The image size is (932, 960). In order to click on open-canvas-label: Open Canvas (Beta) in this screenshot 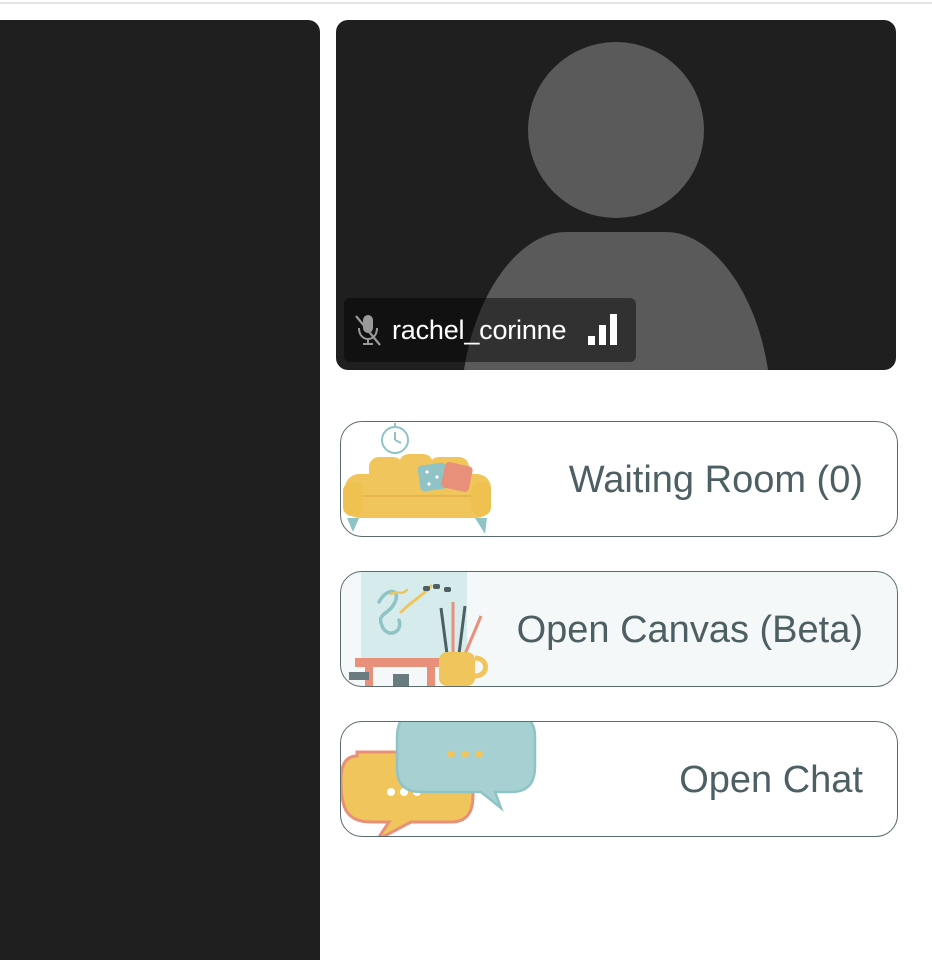, I will do `click(689, 630)`.